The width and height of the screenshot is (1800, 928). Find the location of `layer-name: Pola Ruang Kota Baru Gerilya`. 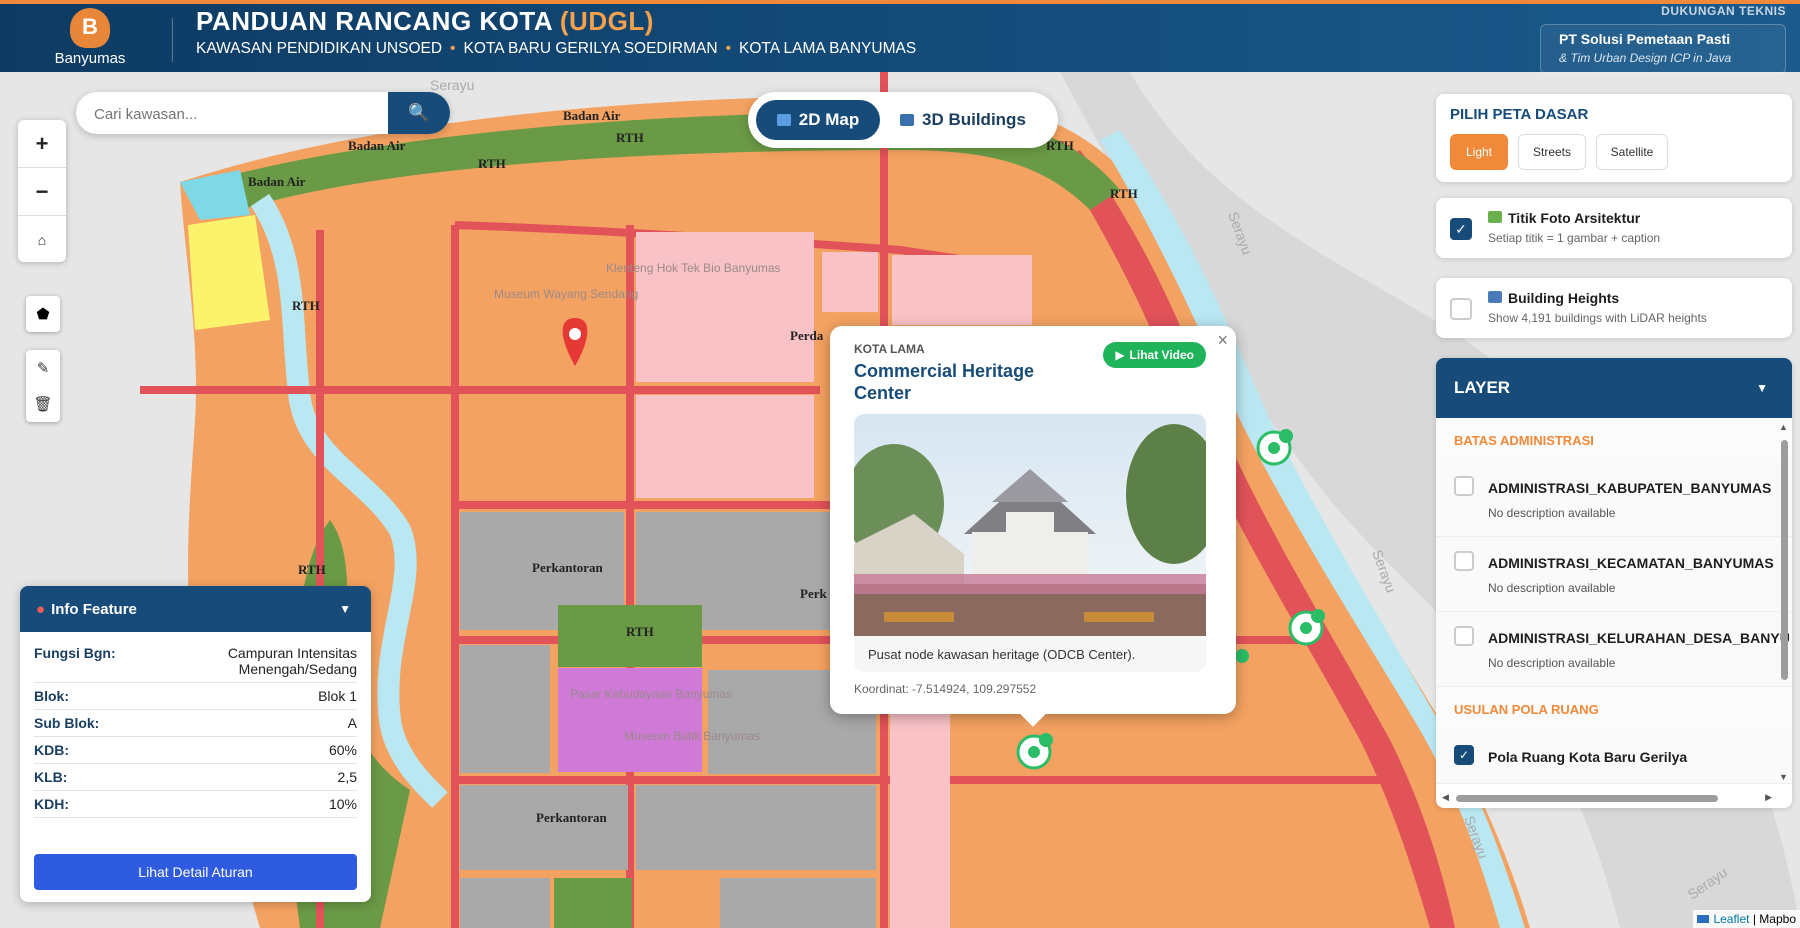

layer-name: Pola Ruang Kota Baru Gerilya is located at coordinates (1588, 757).